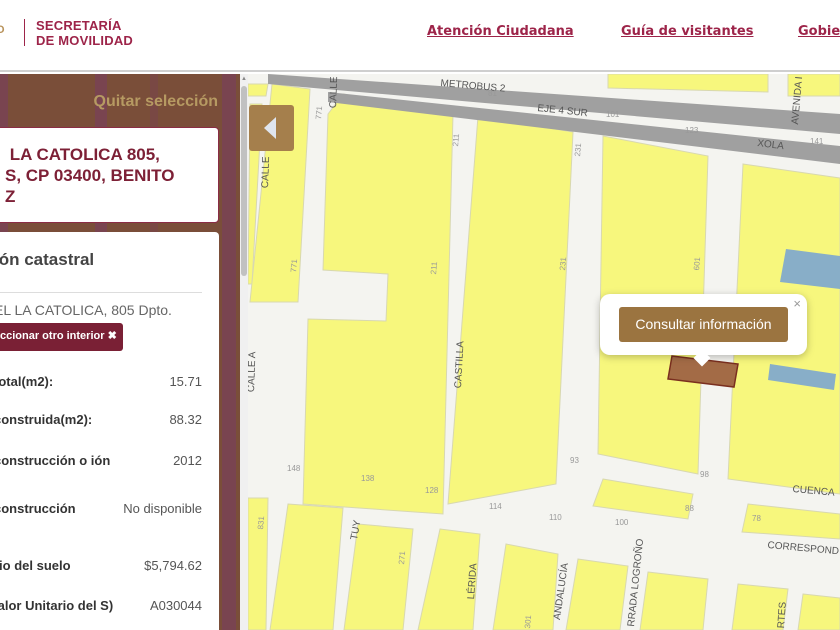 The height and width of the screenshot is (630, 840). What do you see at coordinates (185, 381) in the screenshot?
I see `row-value: 15.71` at bounding box center [185, 381].